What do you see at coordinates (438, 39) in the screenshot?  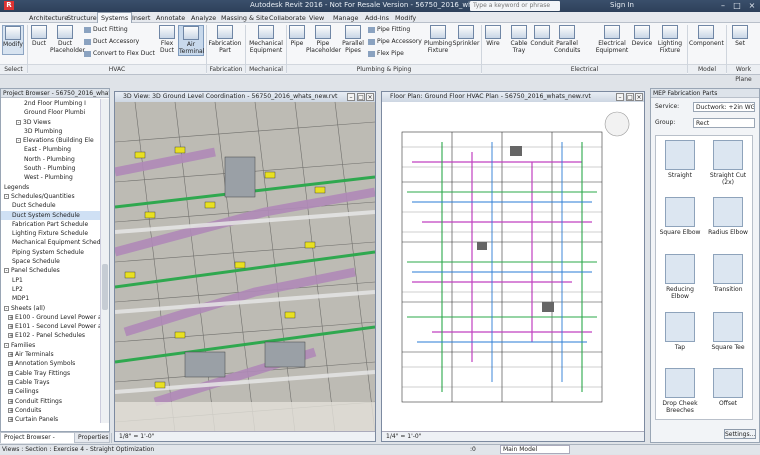 I see `plumbing-fixture-button: Plumbing Fixture` at bounding box center [438, 39].